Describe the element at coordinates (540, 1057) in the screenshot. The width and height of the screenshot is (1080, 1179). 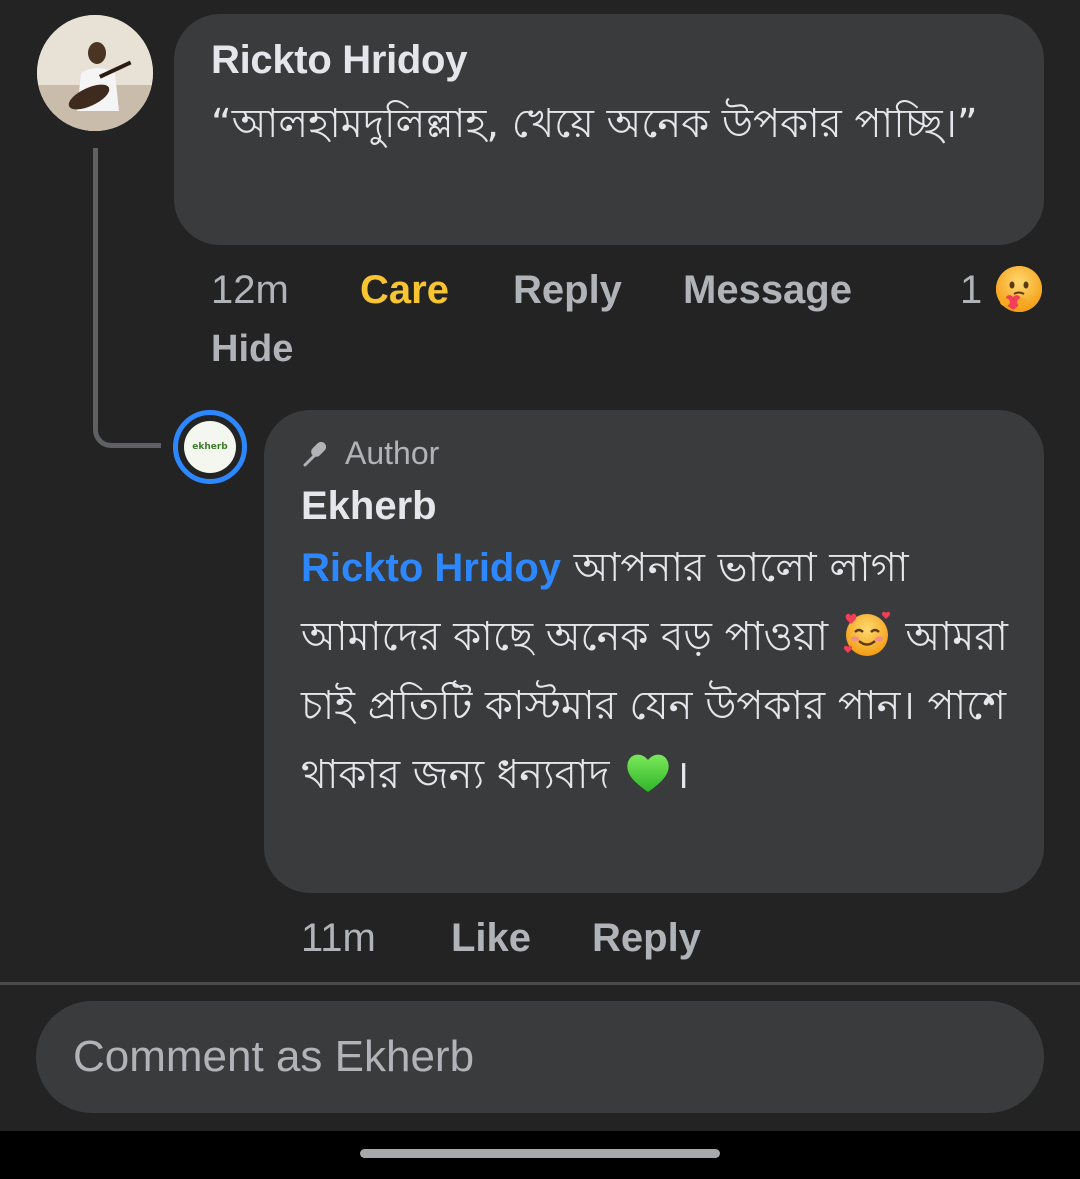
I see `comment-input: Comment as Ekherb` at that location.